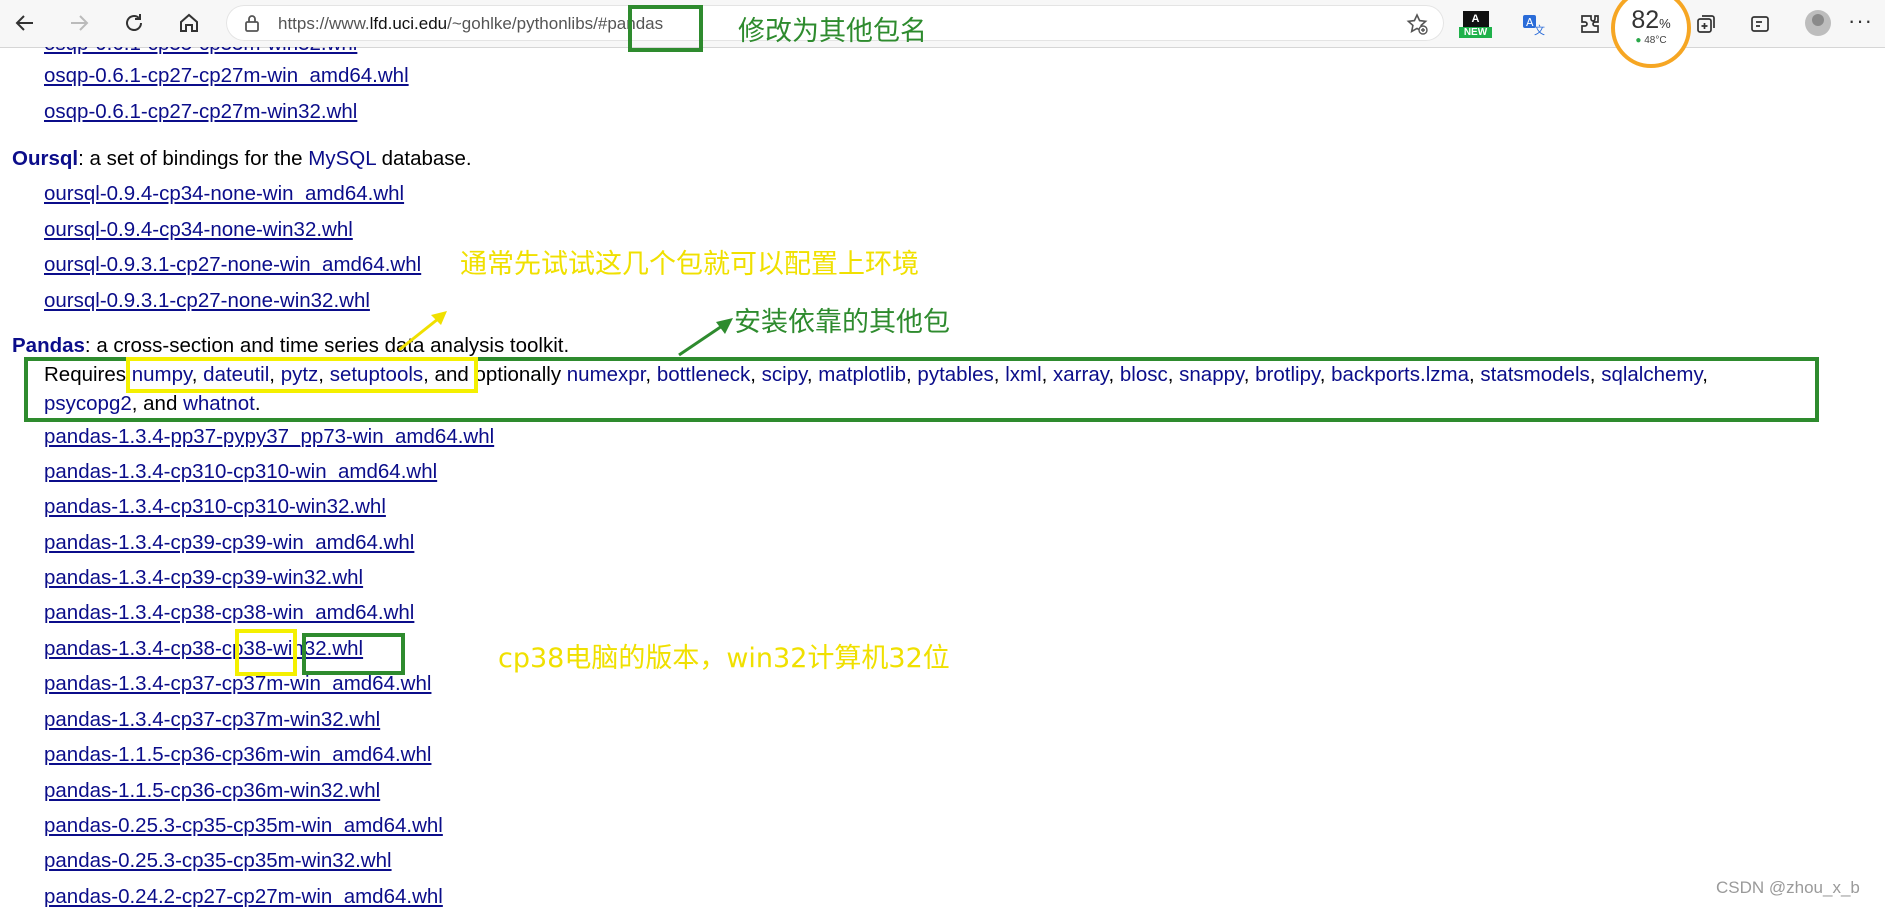 The width and height of the screenshot is (1885, 910). Describe the element at coordinates (842, 322) in the screenshot. I see `dependencies-note: 安装依靠的其他包` at that location.